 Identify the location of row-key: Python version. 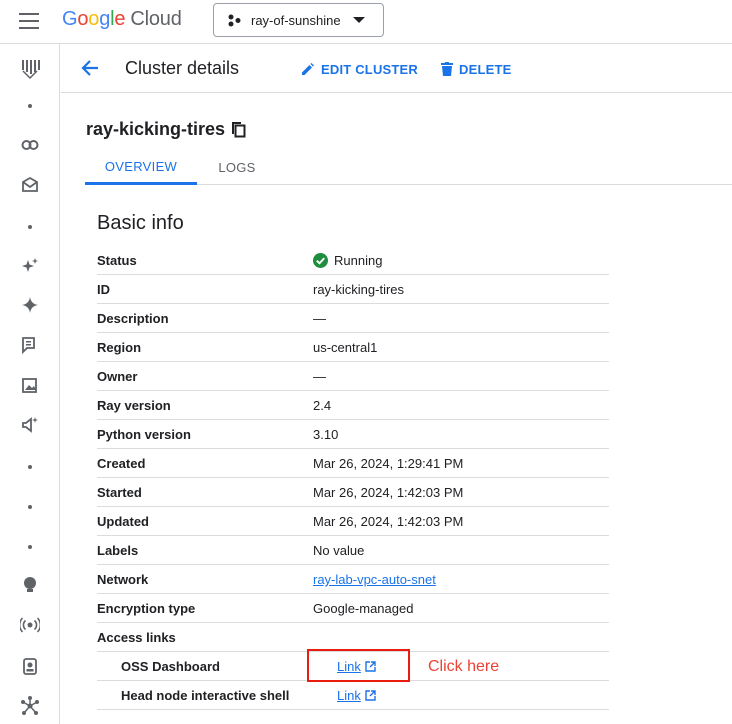
(144, 434).